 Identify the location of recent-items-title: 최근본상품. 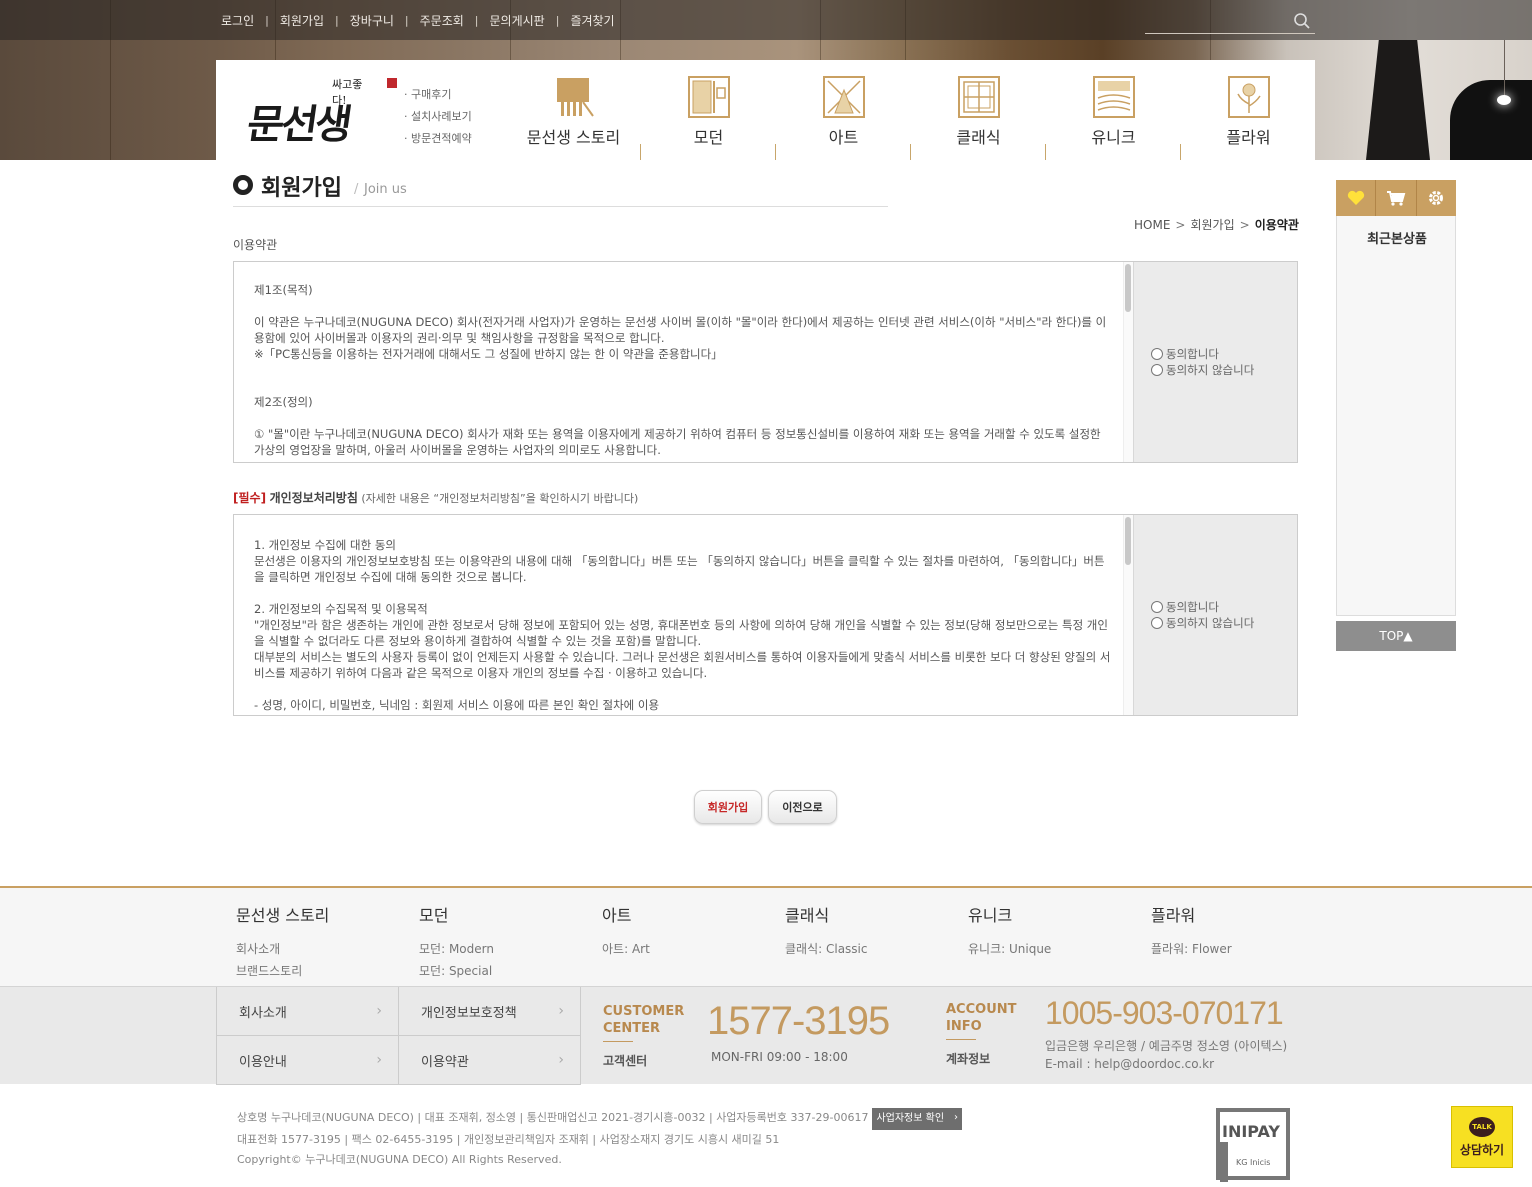
(1397, 239).